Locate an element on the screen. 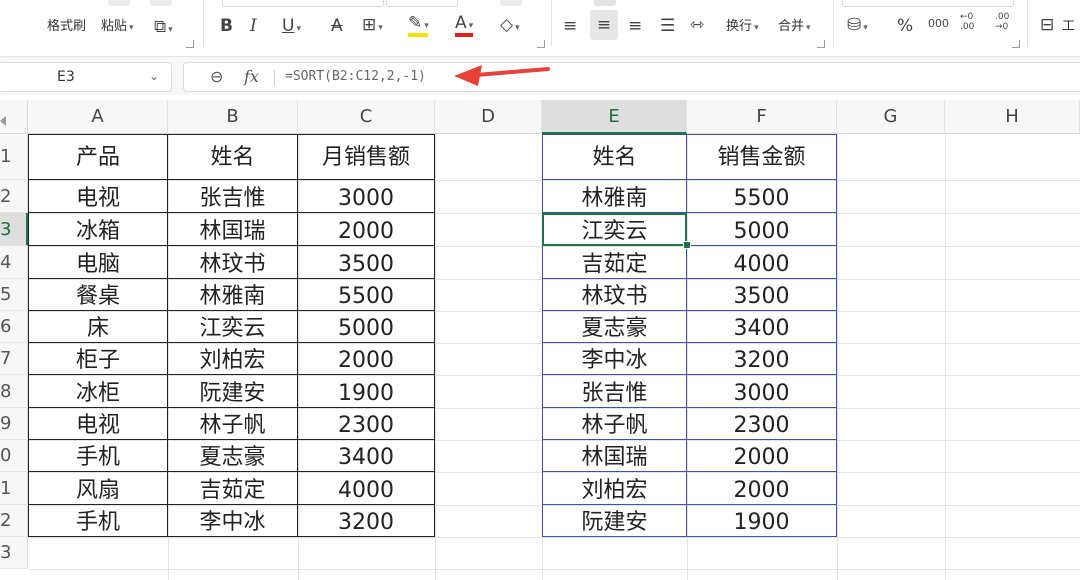 This screenshot has height=580, width=1080. source-table-cell: 李中冰 is located at coordinates (233, 521).